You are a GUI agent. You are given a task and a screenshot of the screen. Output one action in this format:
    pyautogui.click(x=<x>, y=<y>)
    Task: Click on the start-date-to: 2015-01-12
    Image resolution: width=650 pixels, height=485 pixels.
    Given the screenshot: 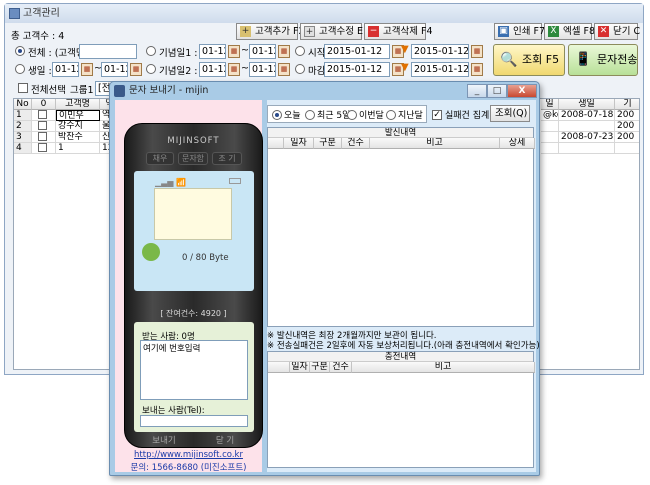 What is the action you would take?
    pyautogui.click(x=440, y=51)
    